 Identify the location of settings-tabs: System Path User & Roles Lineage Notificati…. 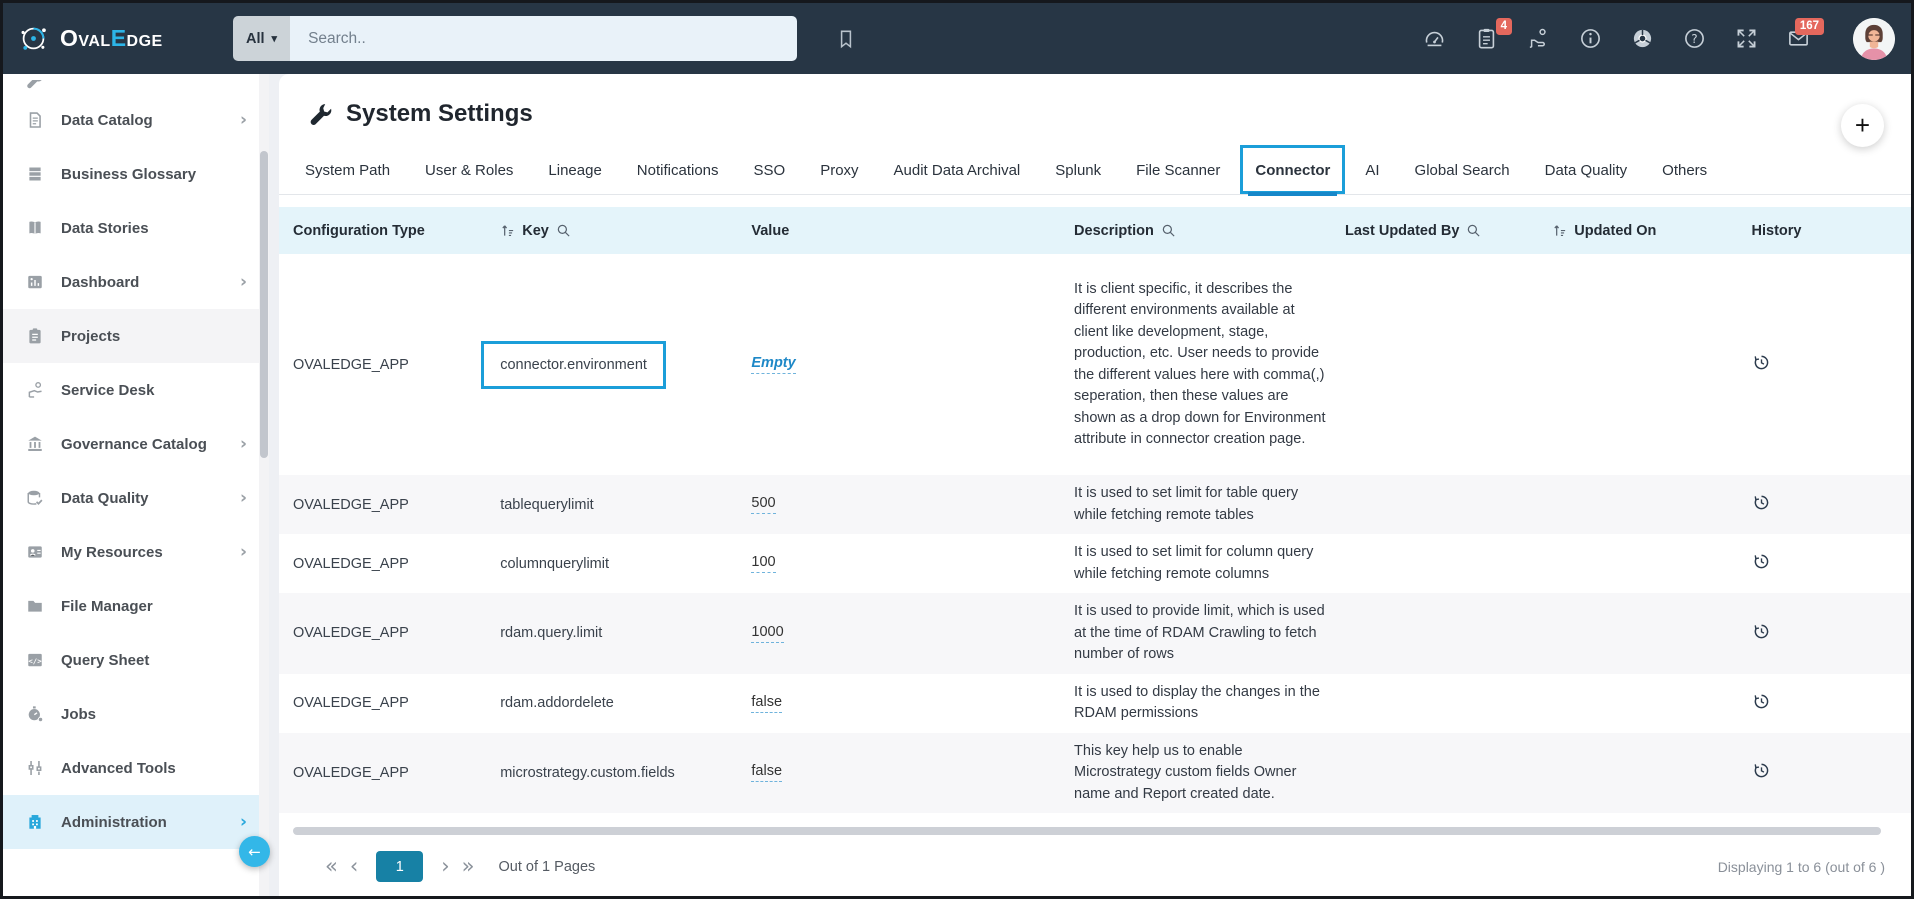
(1095, 162).